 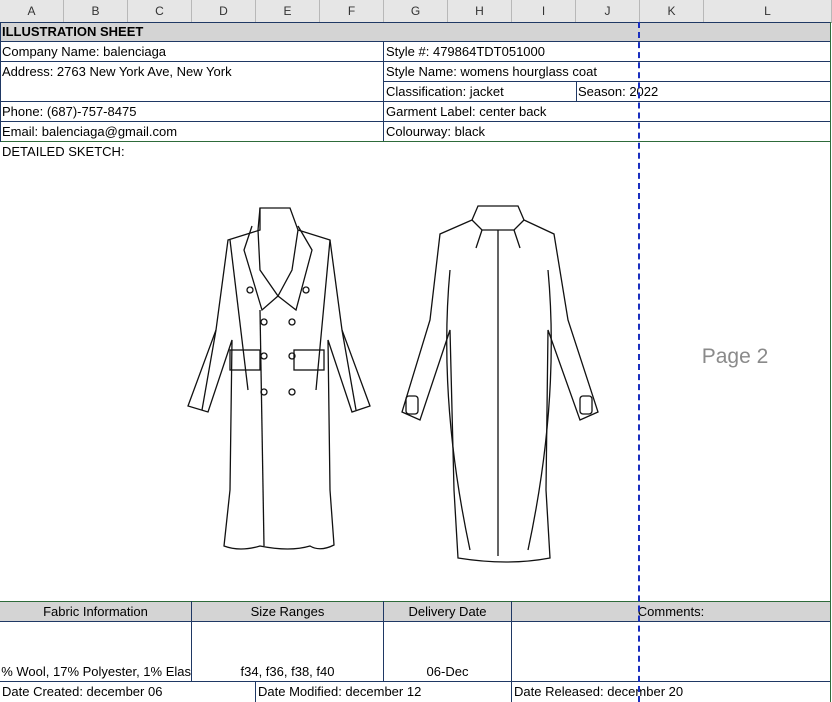 What do you see at coordinates (608, 11) in the screenshot?
I see `column-header-j: J` at bounding box center [608, 11].